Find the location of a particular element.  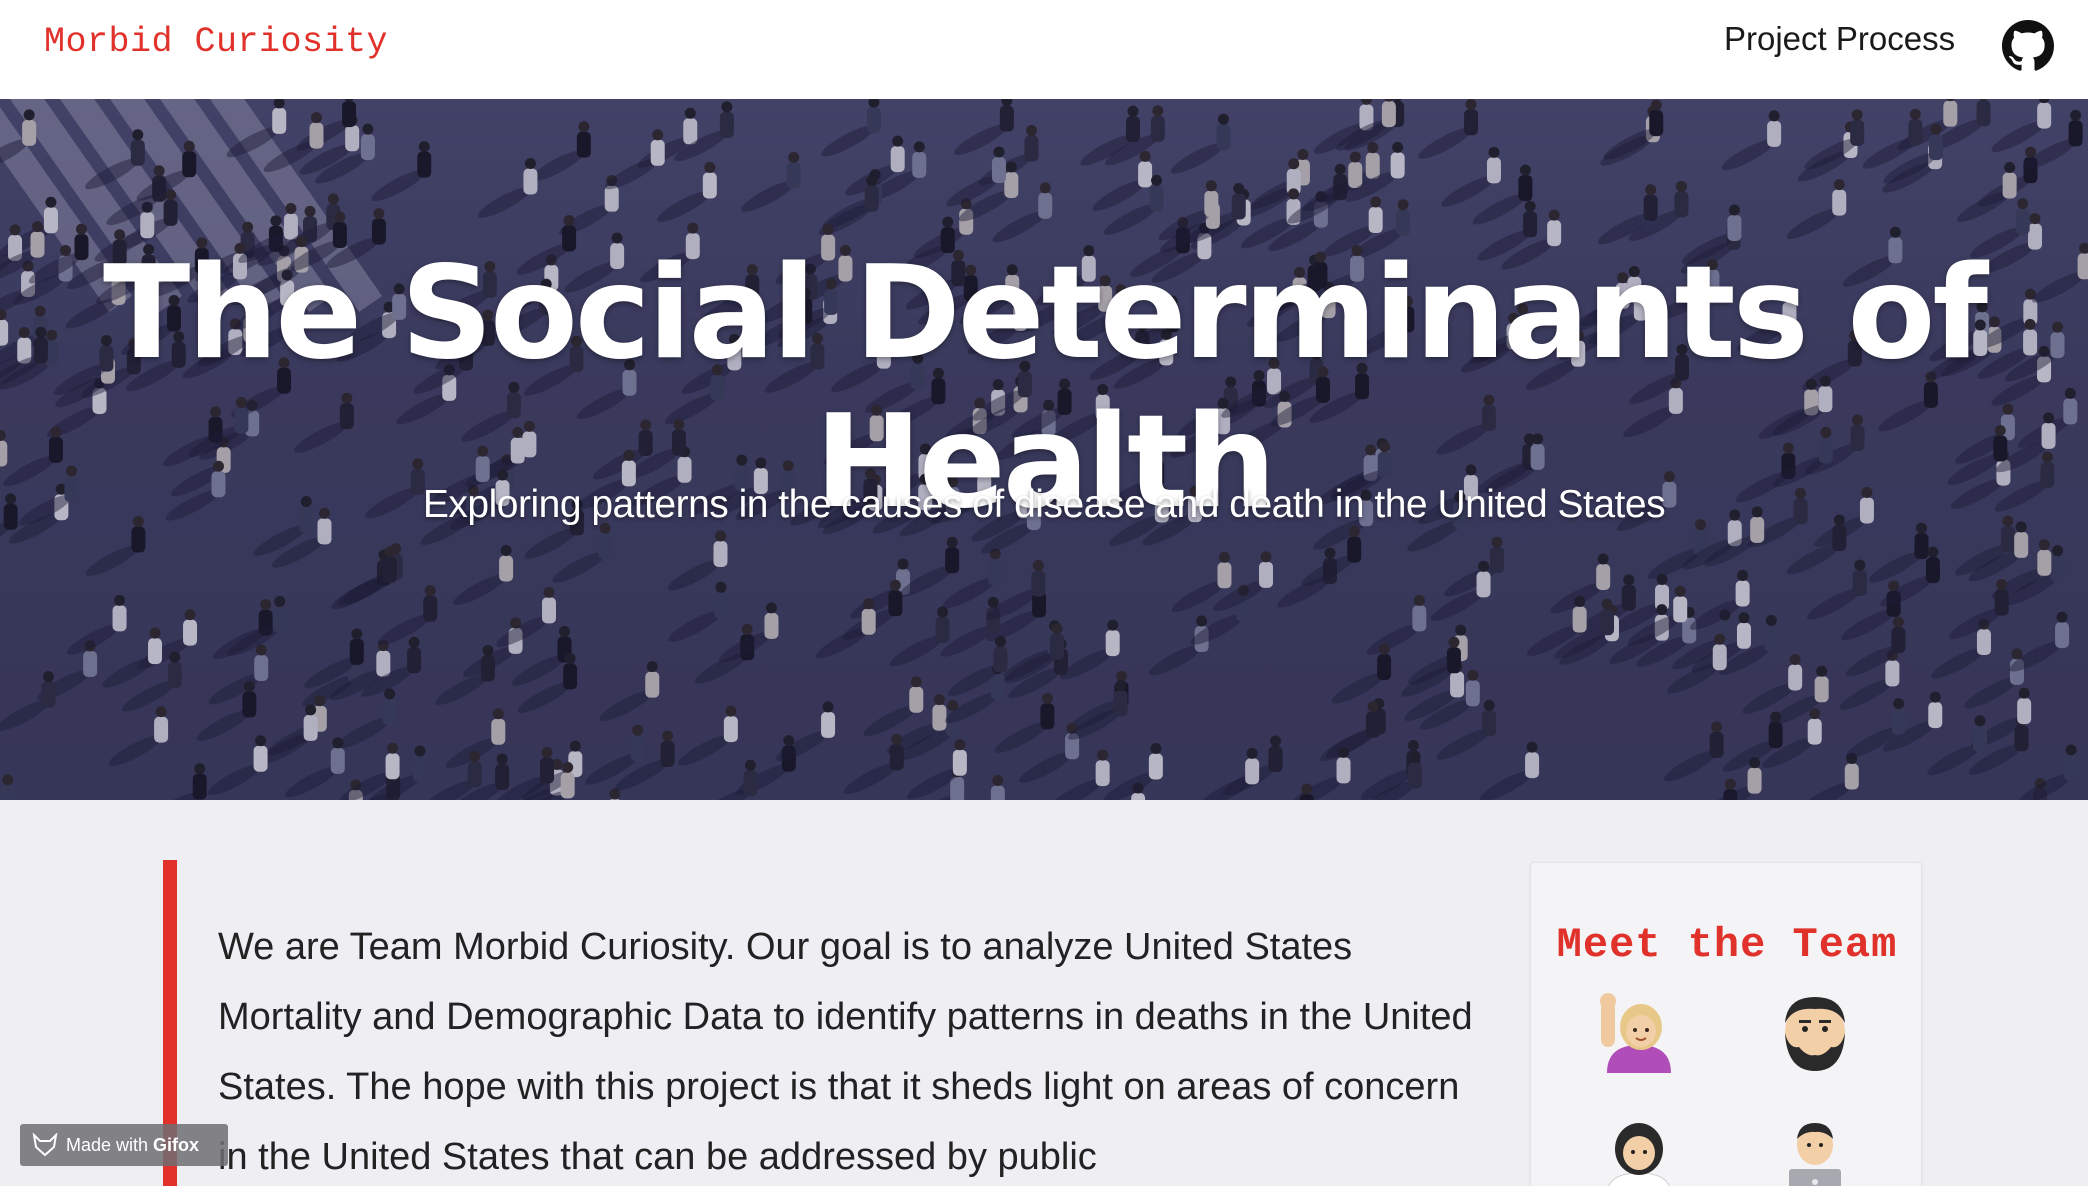

bearded-man-icon is located at coordinates (1815, 1034).